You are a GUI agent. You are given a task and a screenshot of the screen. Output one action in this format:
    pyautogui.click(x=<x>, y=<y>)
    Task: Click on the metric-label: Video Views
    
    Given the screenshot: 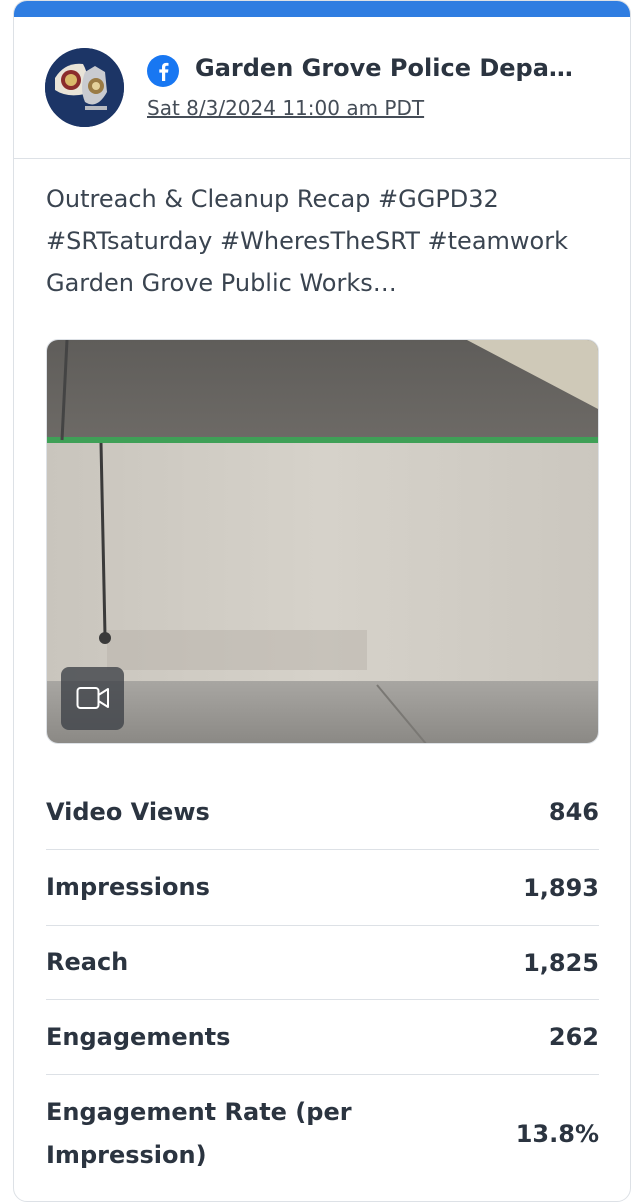 What is the action you would take?
    pyautogui.click(x=128, y=811)
    